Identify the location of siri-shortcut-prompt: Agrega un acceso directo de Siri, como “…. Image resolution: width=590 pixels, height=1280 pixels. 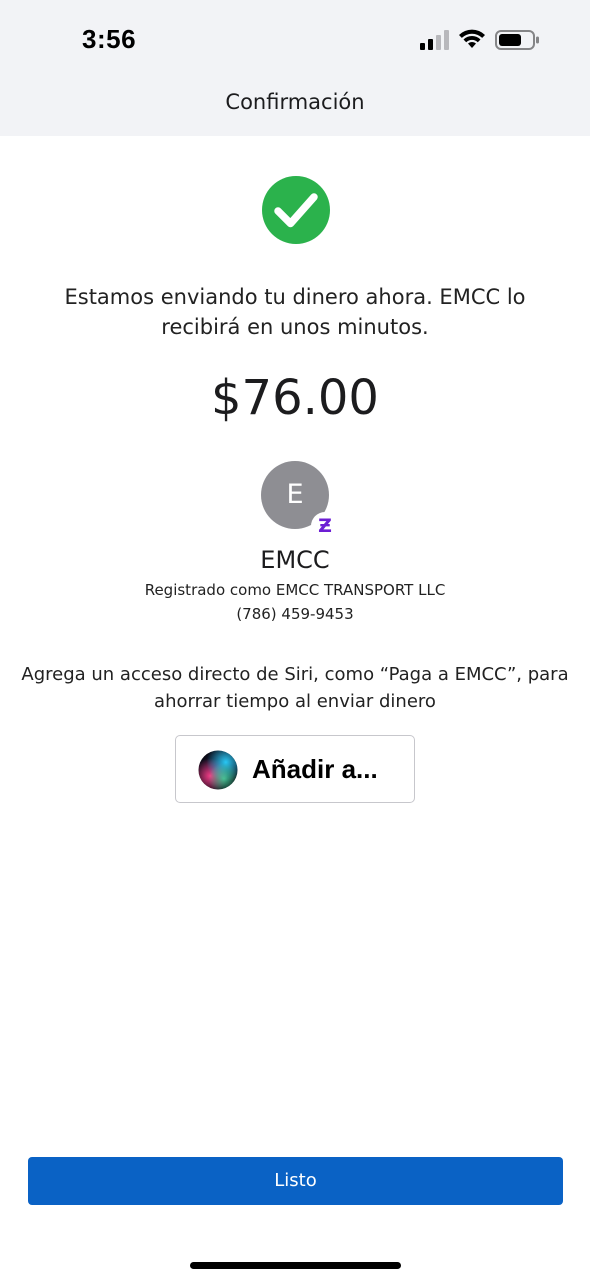
(295, 688).